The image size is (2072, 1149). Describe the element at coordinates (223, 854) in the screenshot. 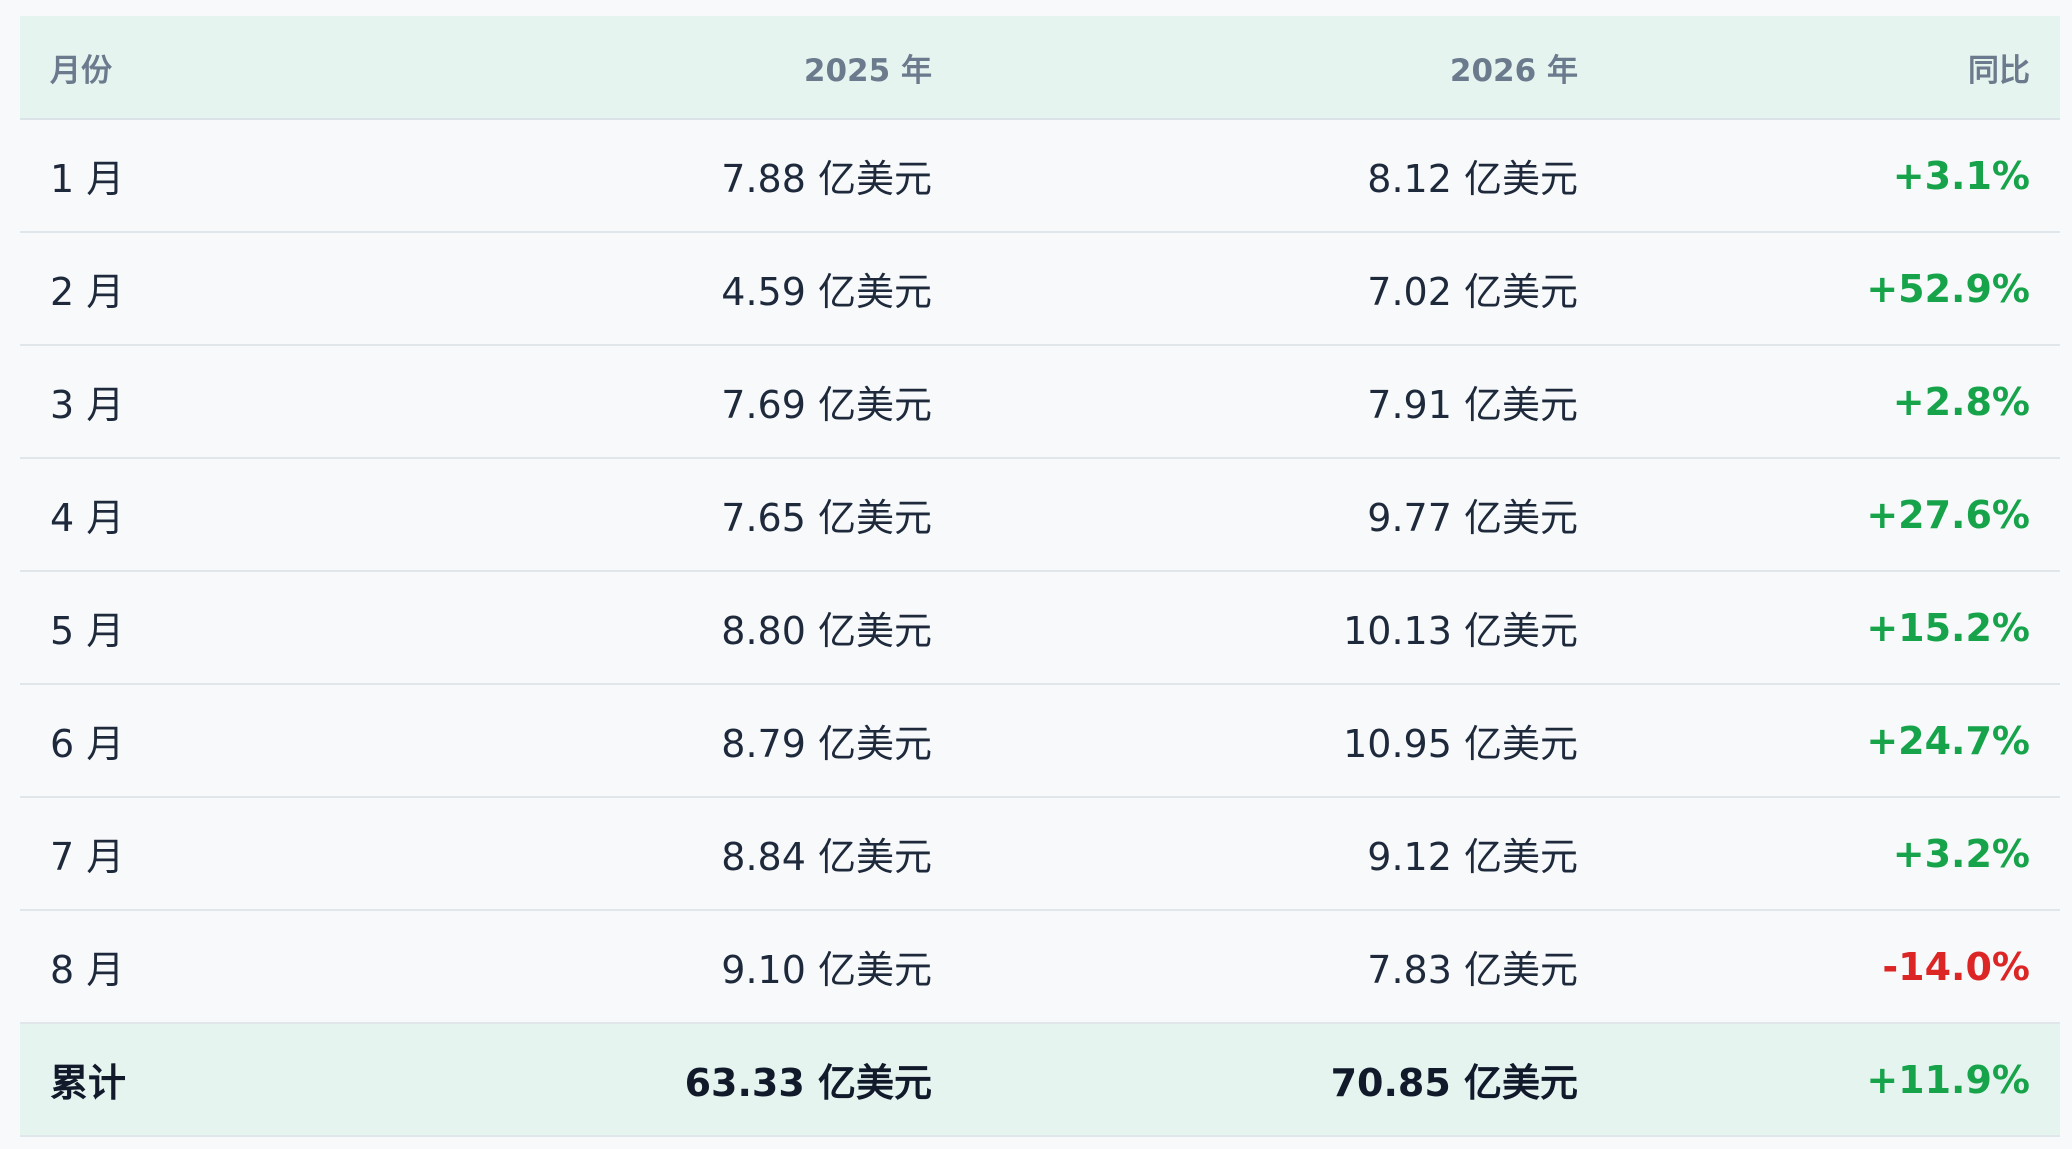

I see `month-cell: 7 月` at that location.